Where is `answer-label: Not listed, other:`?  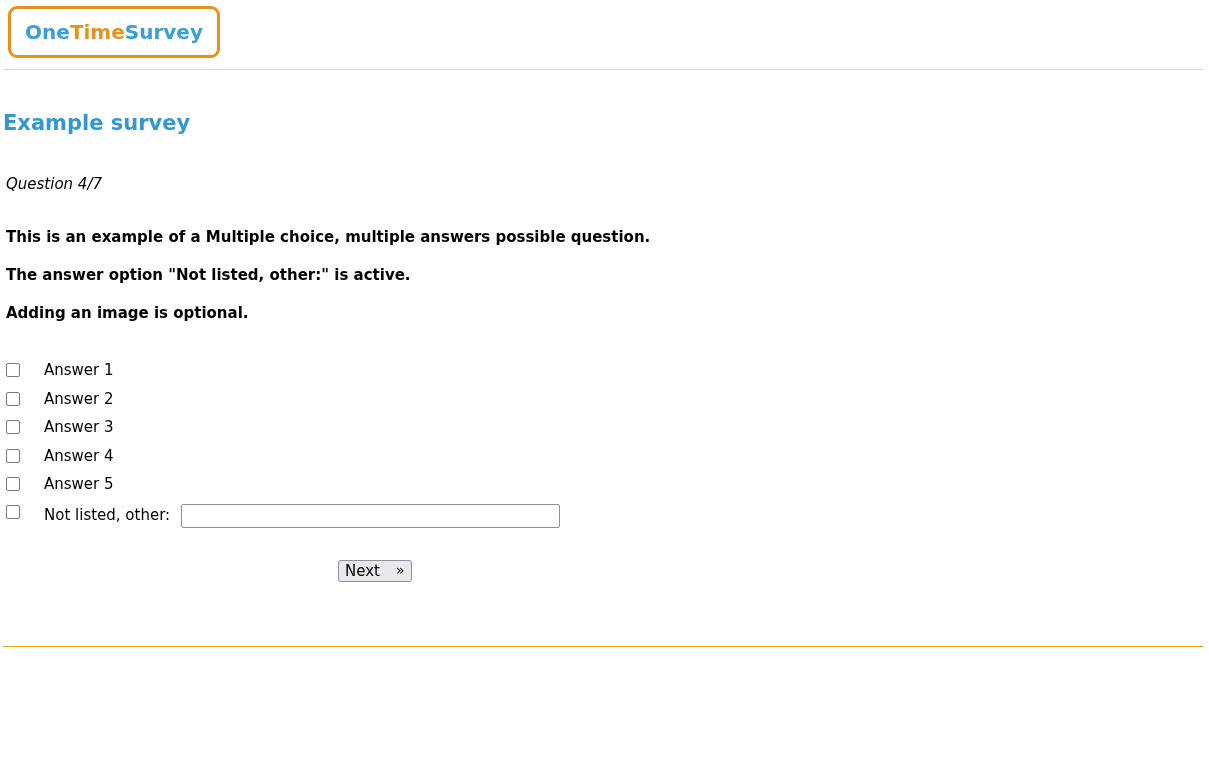
answer-label: Not listed, other: is located at coordinates (107, 514).